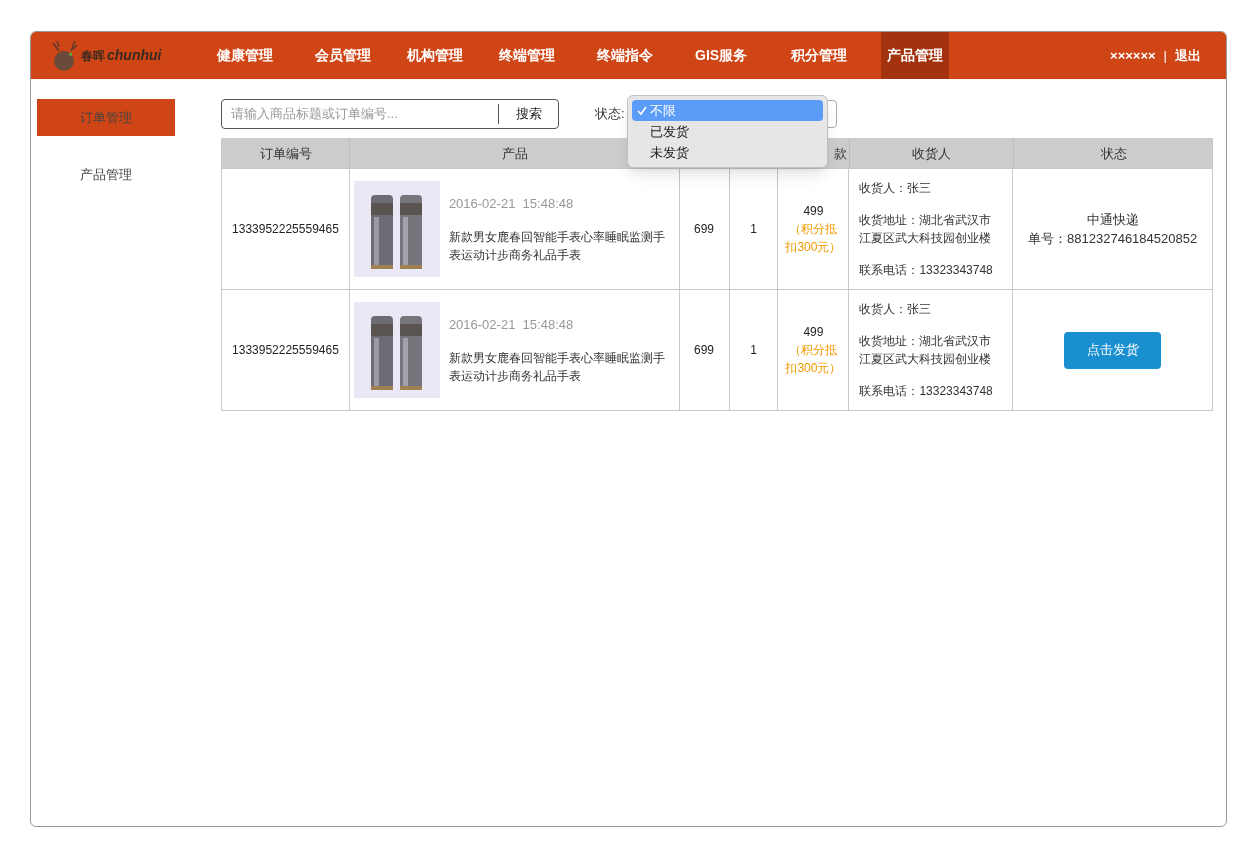  I want to click on brand-name: 春晖, so click(93, 56).